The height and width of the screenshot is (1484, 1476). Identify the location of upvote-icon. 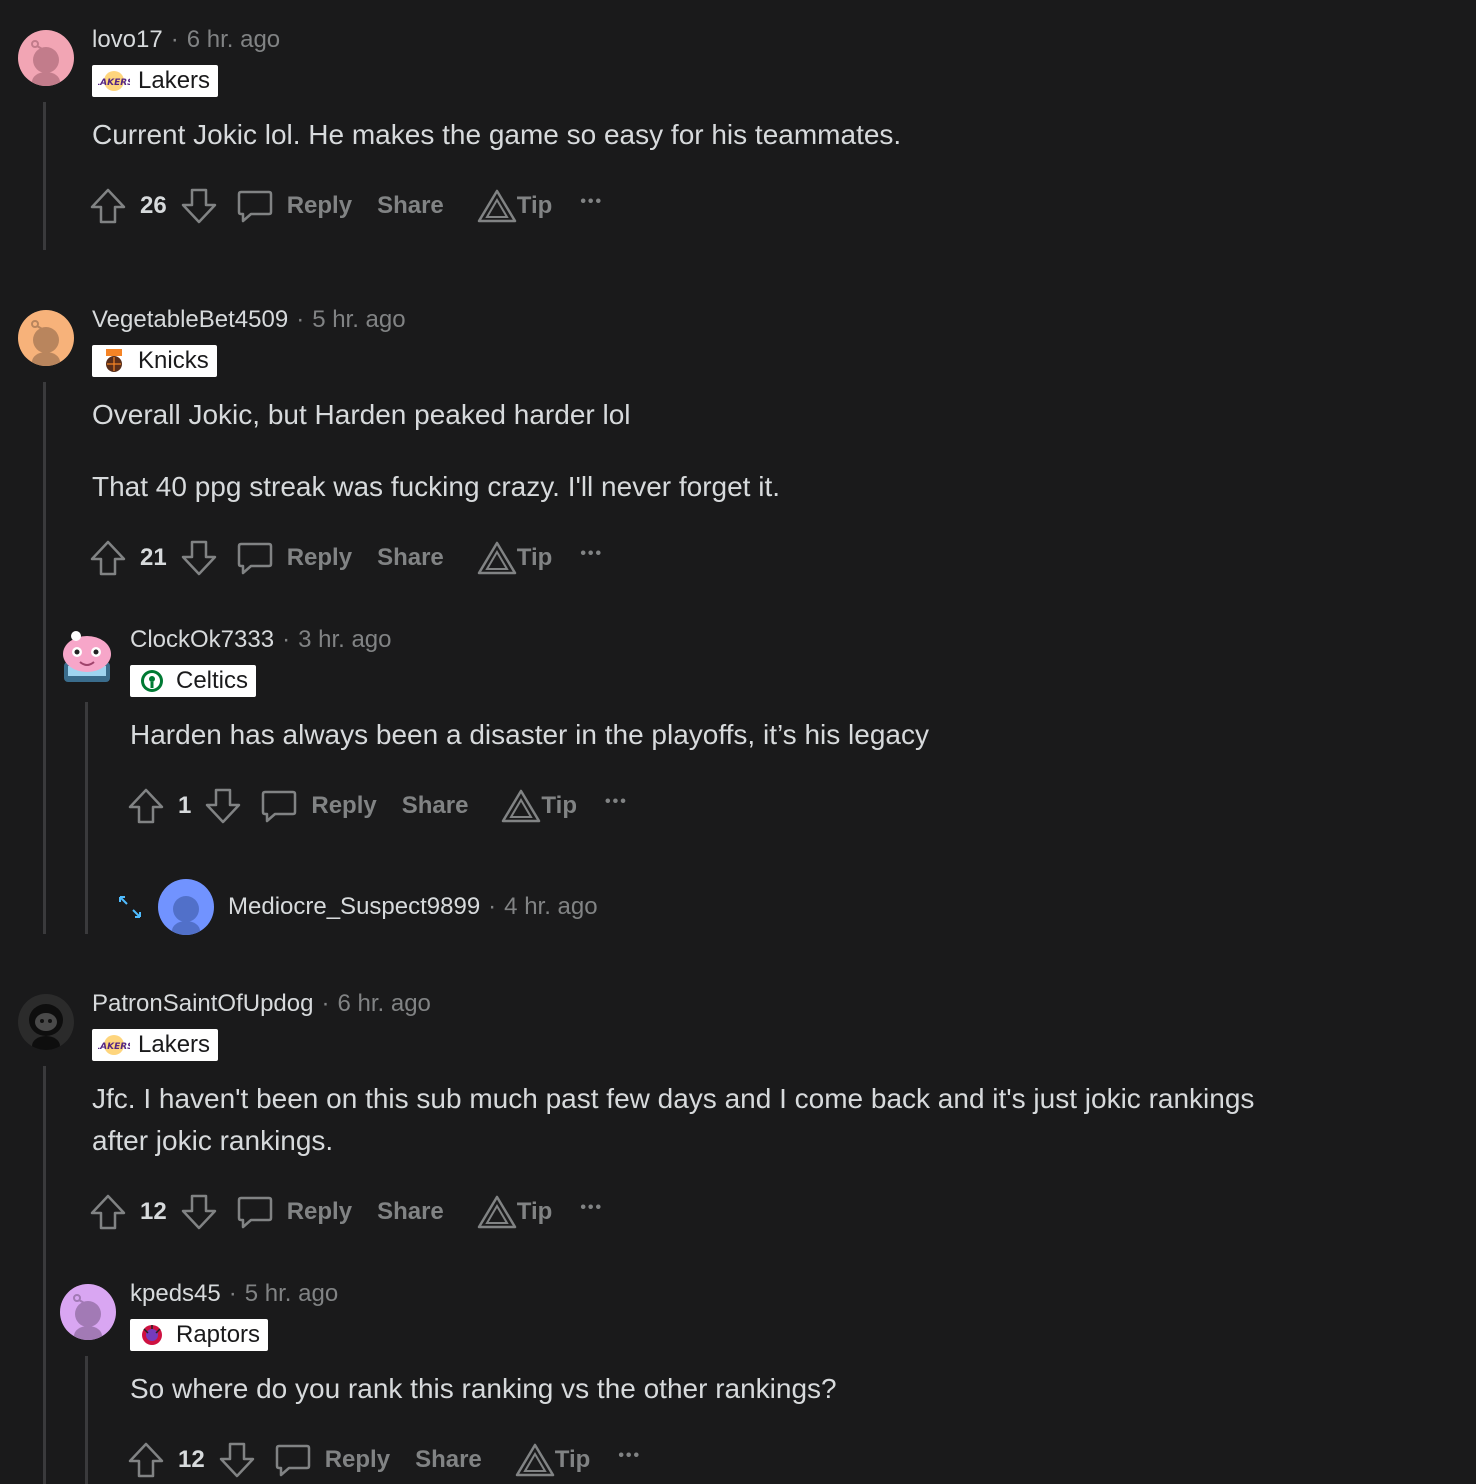
(146, 1460).